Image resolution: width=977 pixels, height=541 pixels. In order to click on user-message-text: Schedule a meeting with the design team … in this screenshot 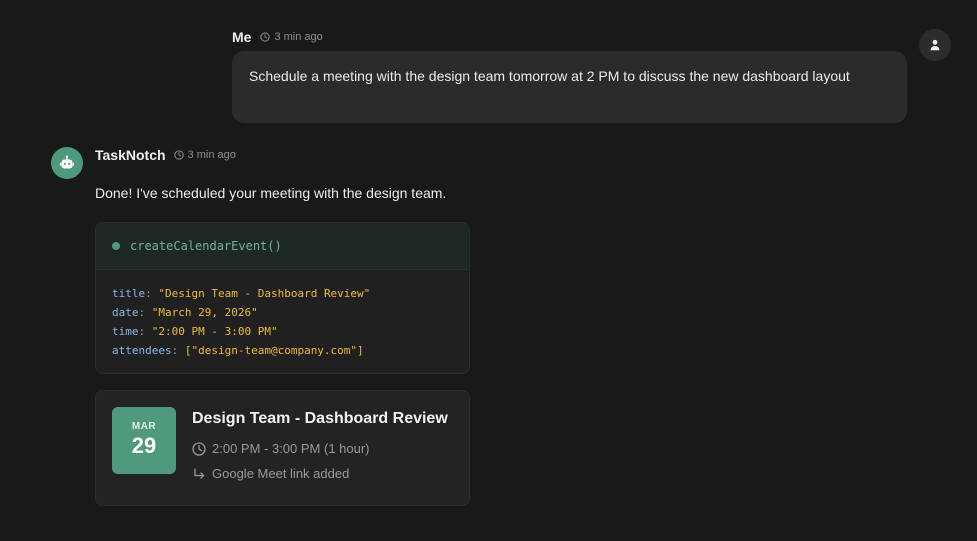, I will do `click(549, 76)`.